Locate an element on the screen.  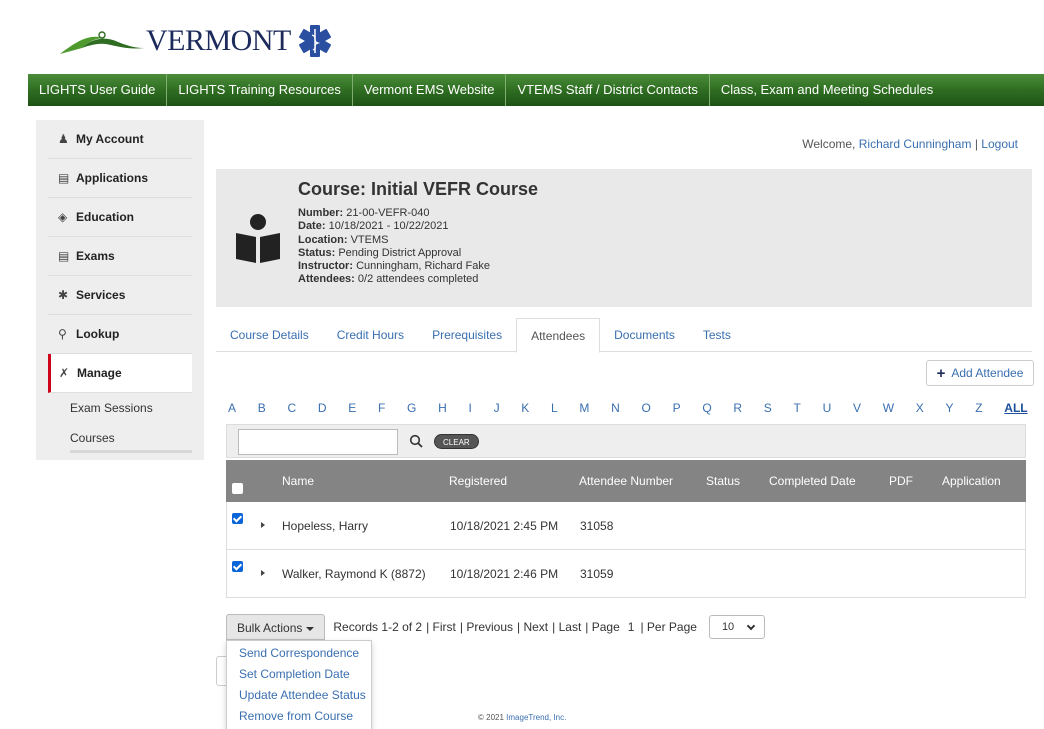
tab-credit-hours: Credit Hours is located at coordinates (370, 335).